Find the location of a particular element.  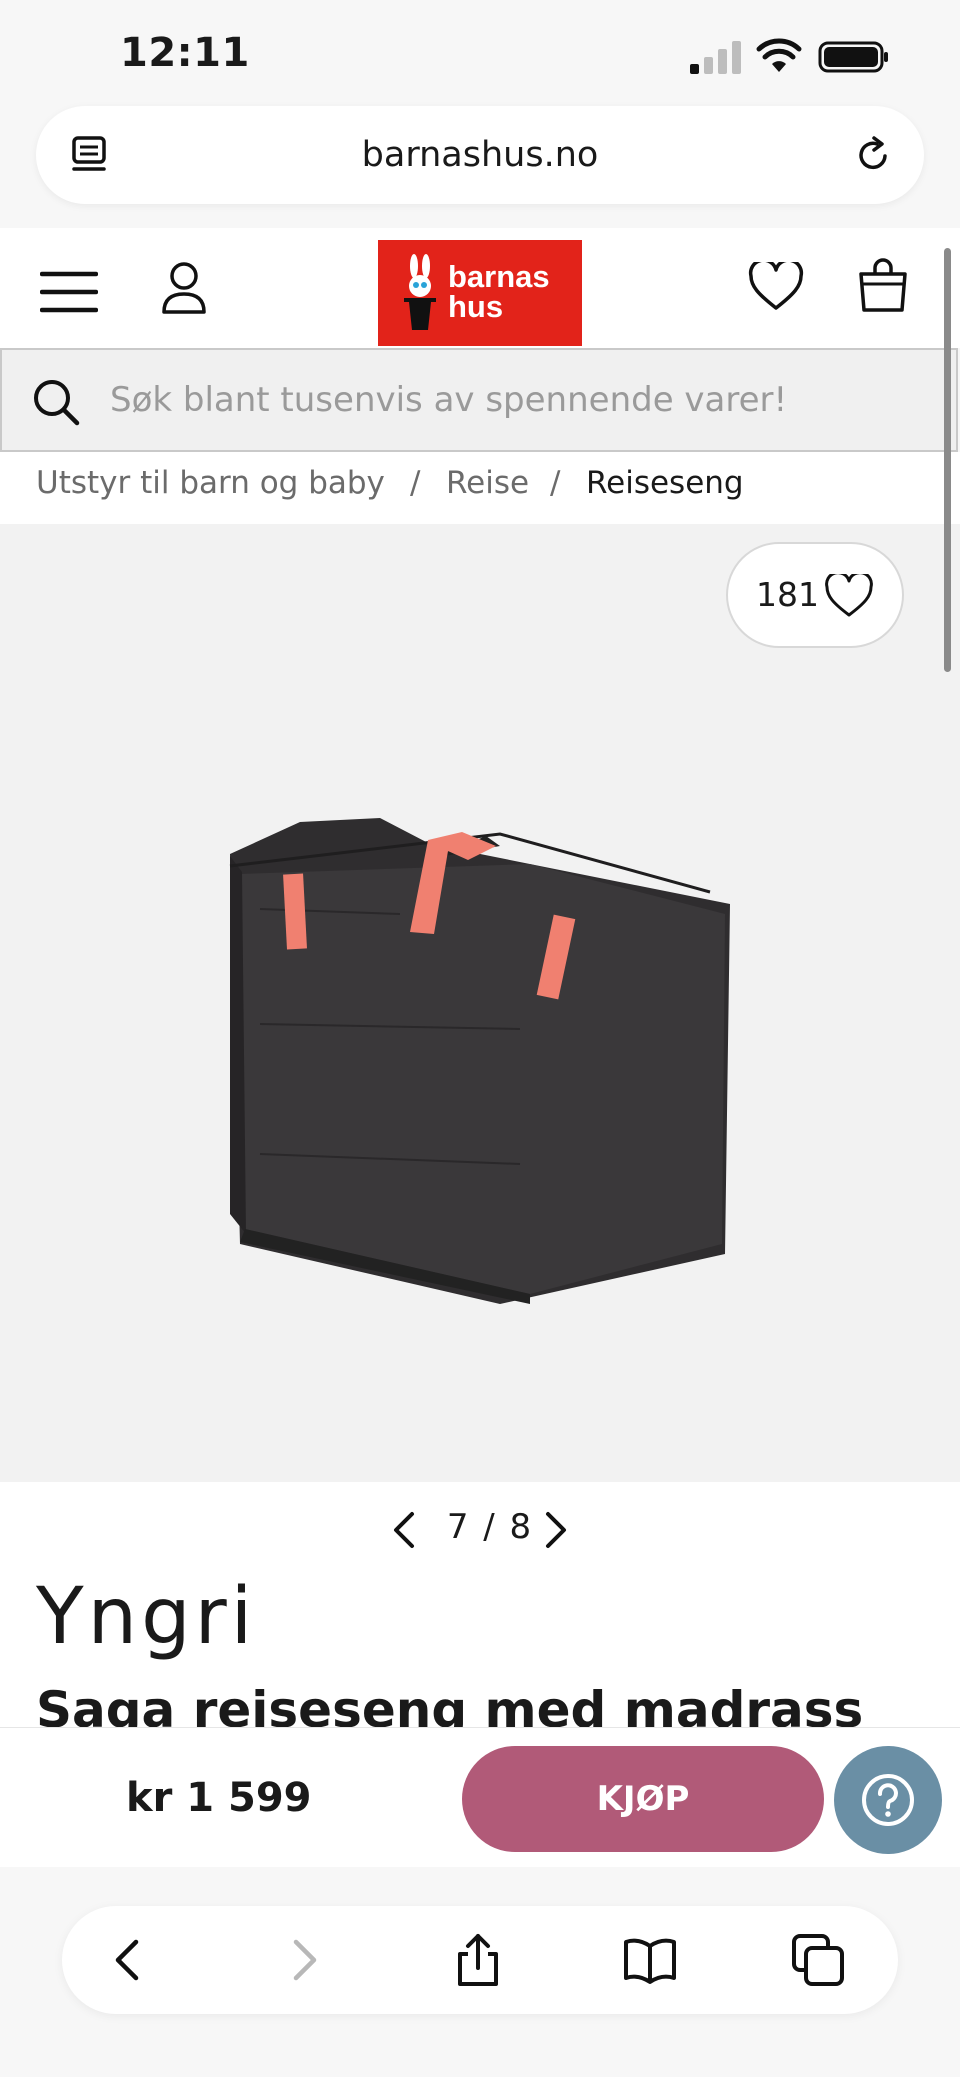

bookmarks-icon is located at coordinates (650, 1960).